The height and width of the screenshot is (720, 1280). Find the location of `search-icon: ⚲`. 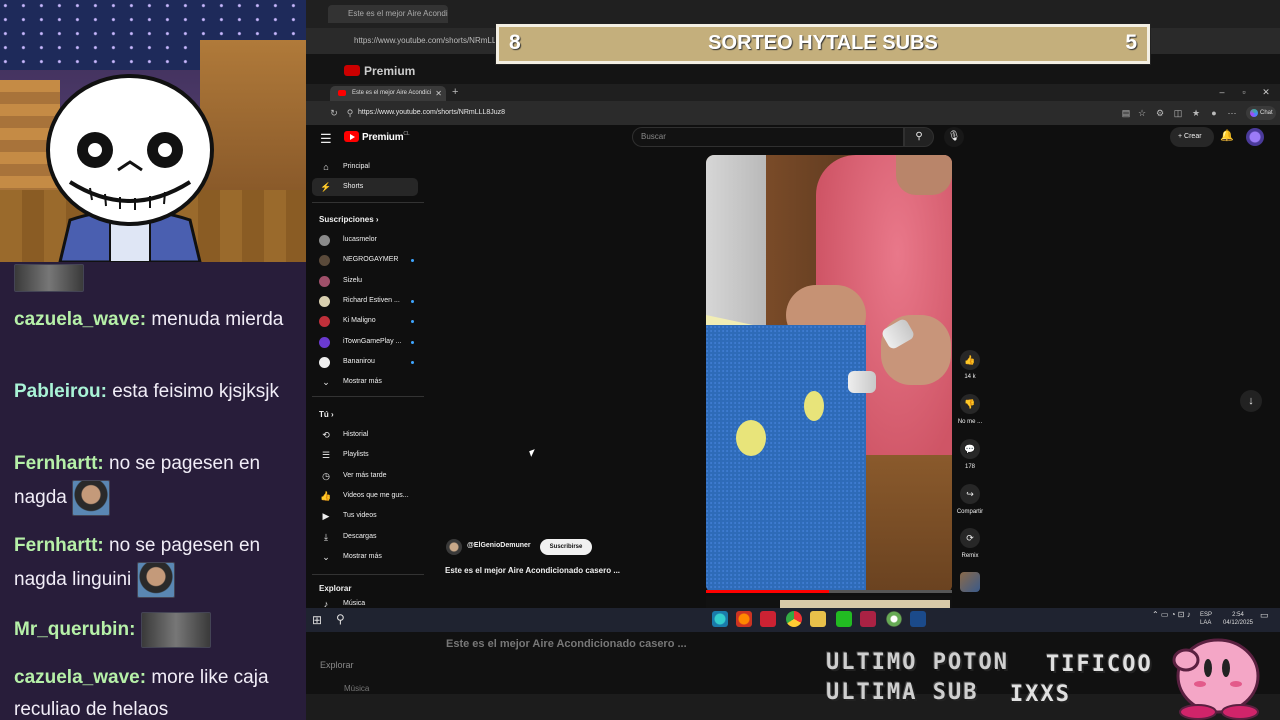

search-icon: ⚲ is located at coordinates (919, 137).